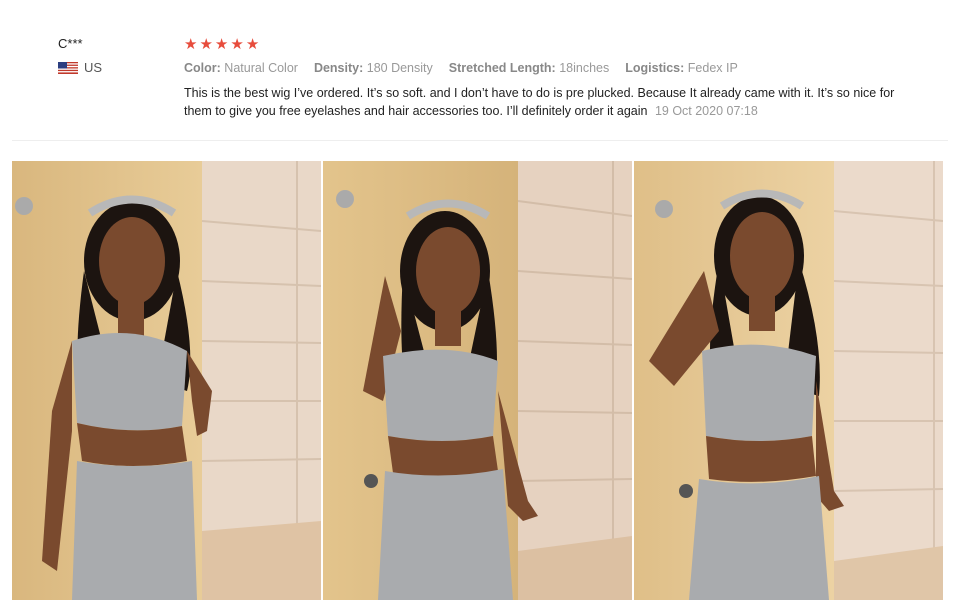 The width and height of the screenshot is (960, 600). What do you see at coordinates (706, 111) in the screenshot?
I see `review-date: 19 Oct 2020 07:18` at bounding box center [706, 111].